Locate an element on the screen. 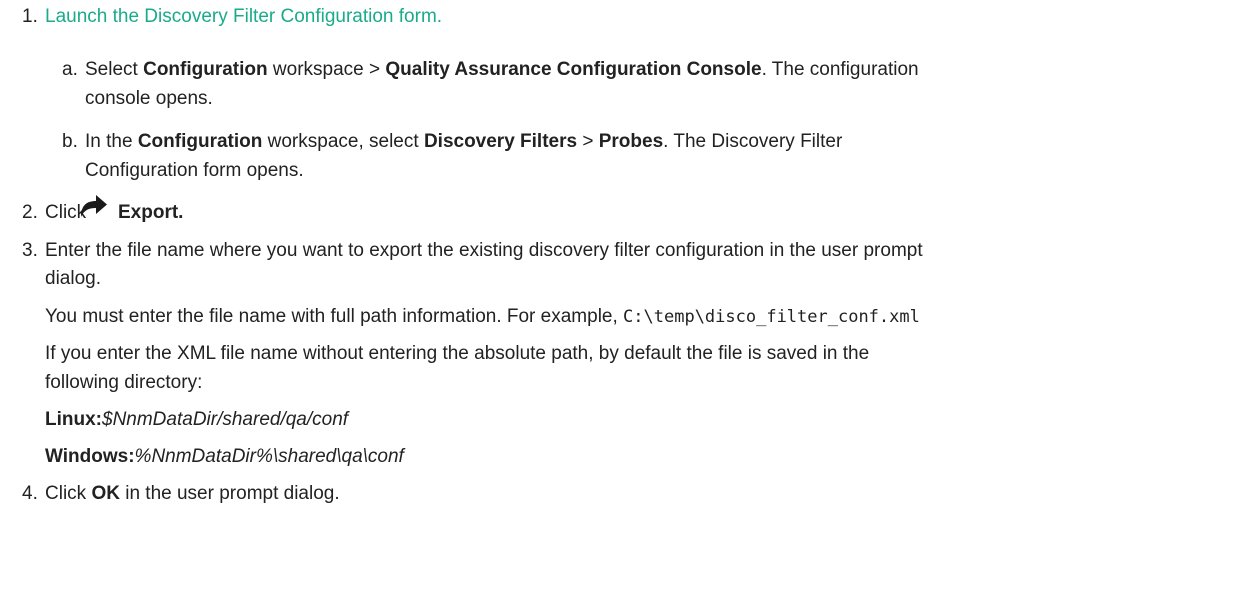 The image size is (1255, 596). step-2-number: 2. is located at coordinates (30, 212).